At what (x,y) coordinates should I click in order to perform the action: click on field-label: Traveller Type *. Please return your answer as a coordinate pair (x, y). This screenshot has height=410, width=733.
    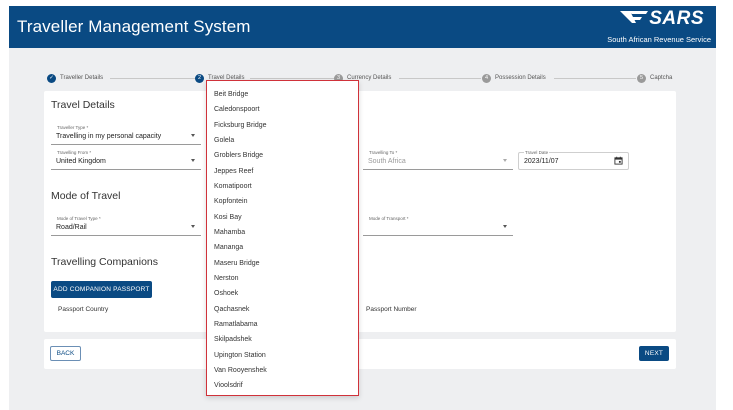
    Looking at the image, I should click on (73, 127).